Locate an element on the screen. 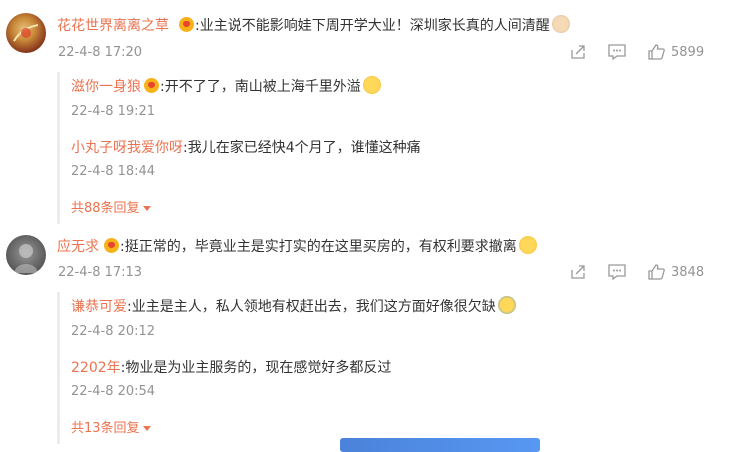 The image size is (741, 452). reply-text: :物业是为业主服务的，现在感觉好多都反过 is located at coordinates (256, 368).